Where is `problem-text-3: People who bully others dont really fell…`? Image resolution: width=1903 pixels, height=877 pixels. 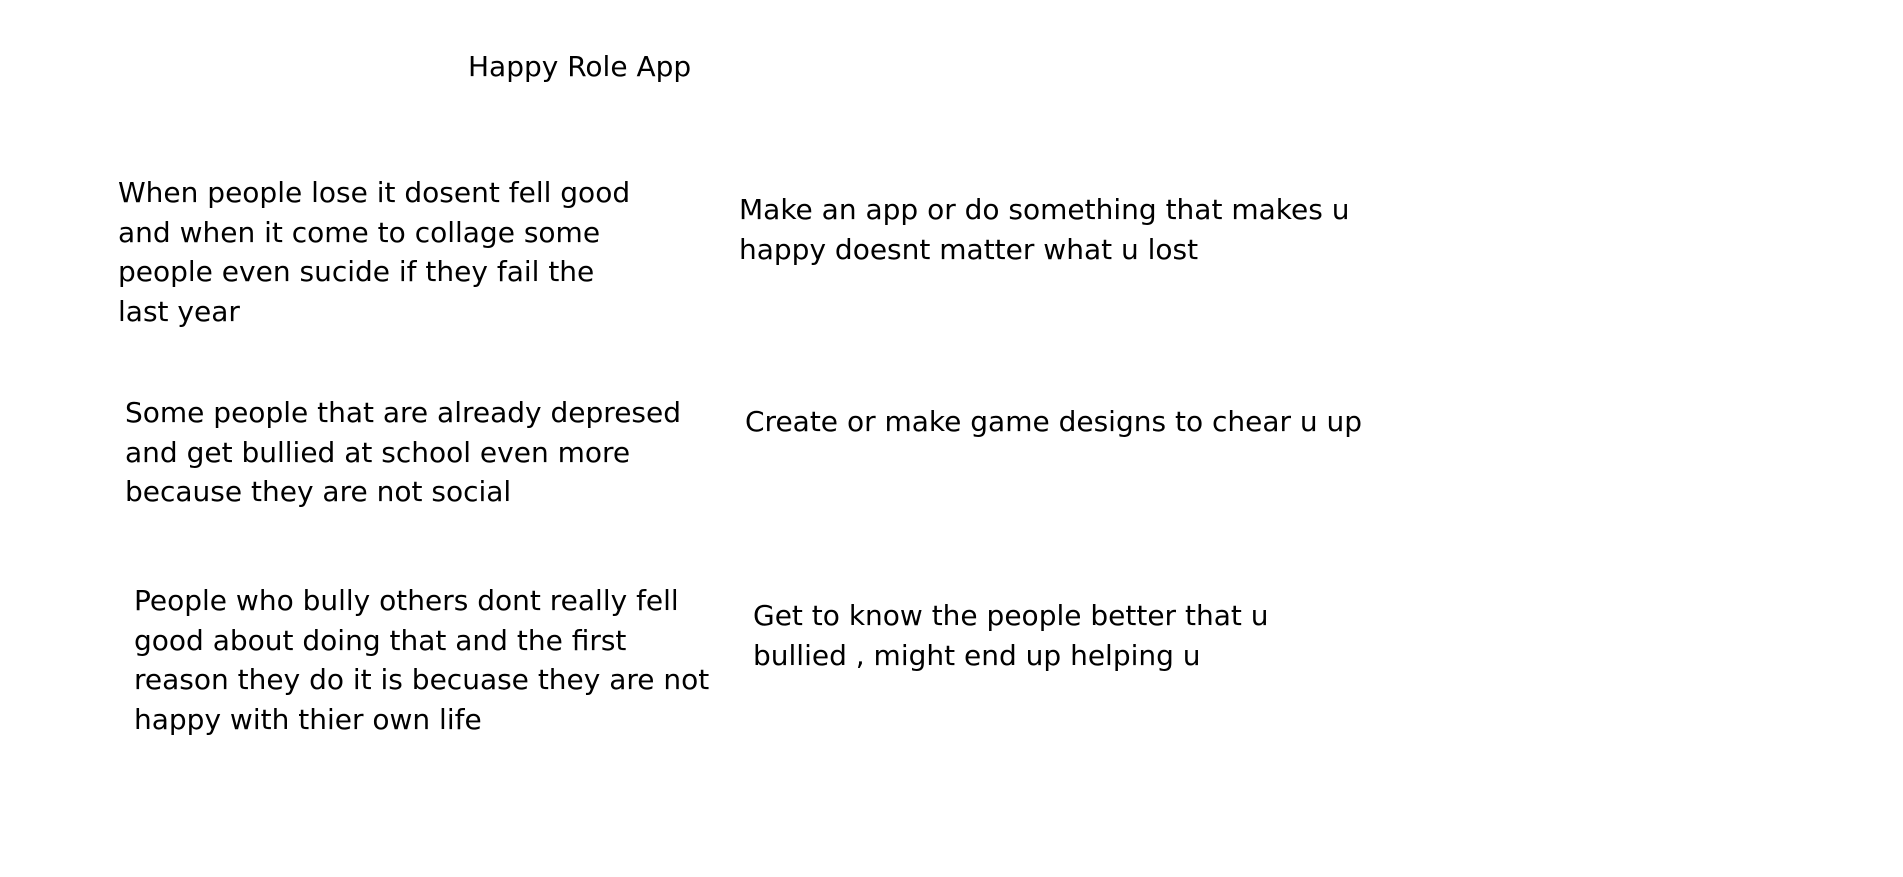
problem-text-3: People who bully others dont really fell… is located at coordinates (422, 660).